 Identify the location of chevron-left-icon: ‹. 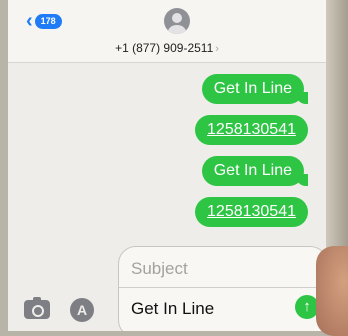
(29, 21).